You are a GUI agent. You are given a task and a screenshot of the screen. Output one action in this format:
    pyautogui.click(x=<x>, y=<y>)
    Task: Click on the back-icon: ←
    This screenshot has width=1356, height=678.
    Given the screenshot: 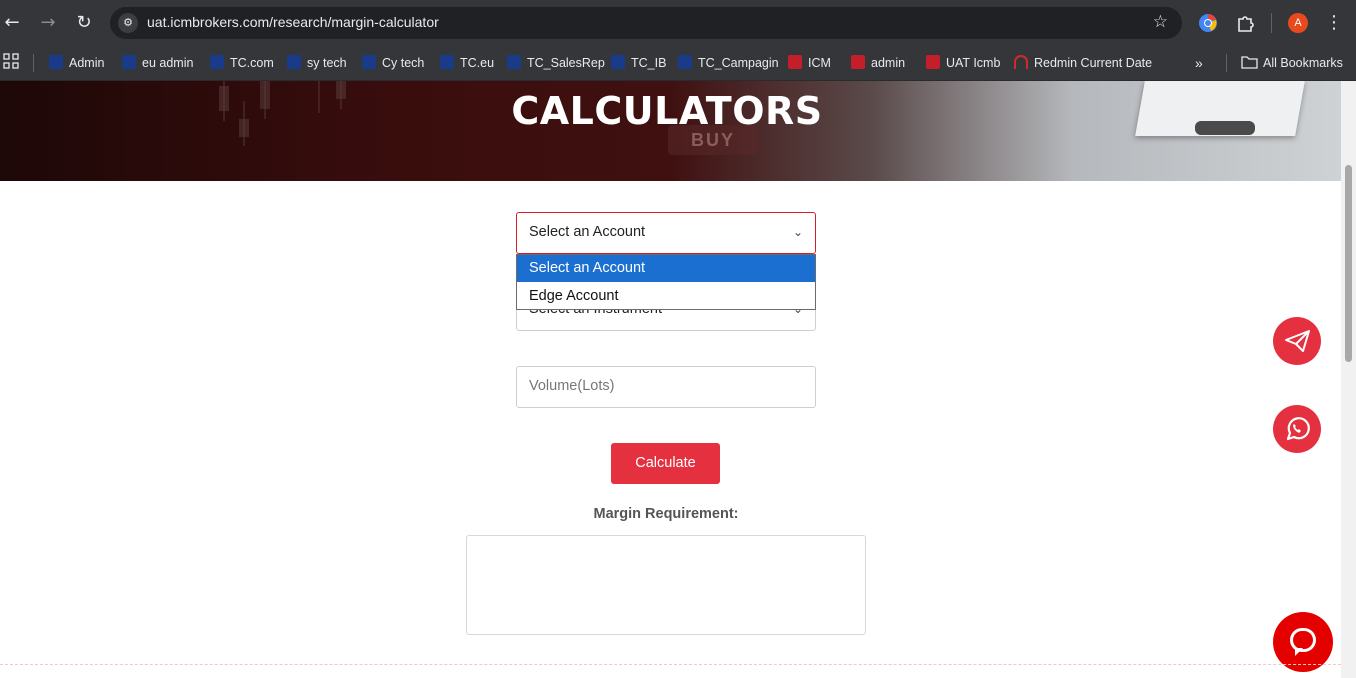 What is the action you would take?
    pyautogui.click(x=12, y=23)
    